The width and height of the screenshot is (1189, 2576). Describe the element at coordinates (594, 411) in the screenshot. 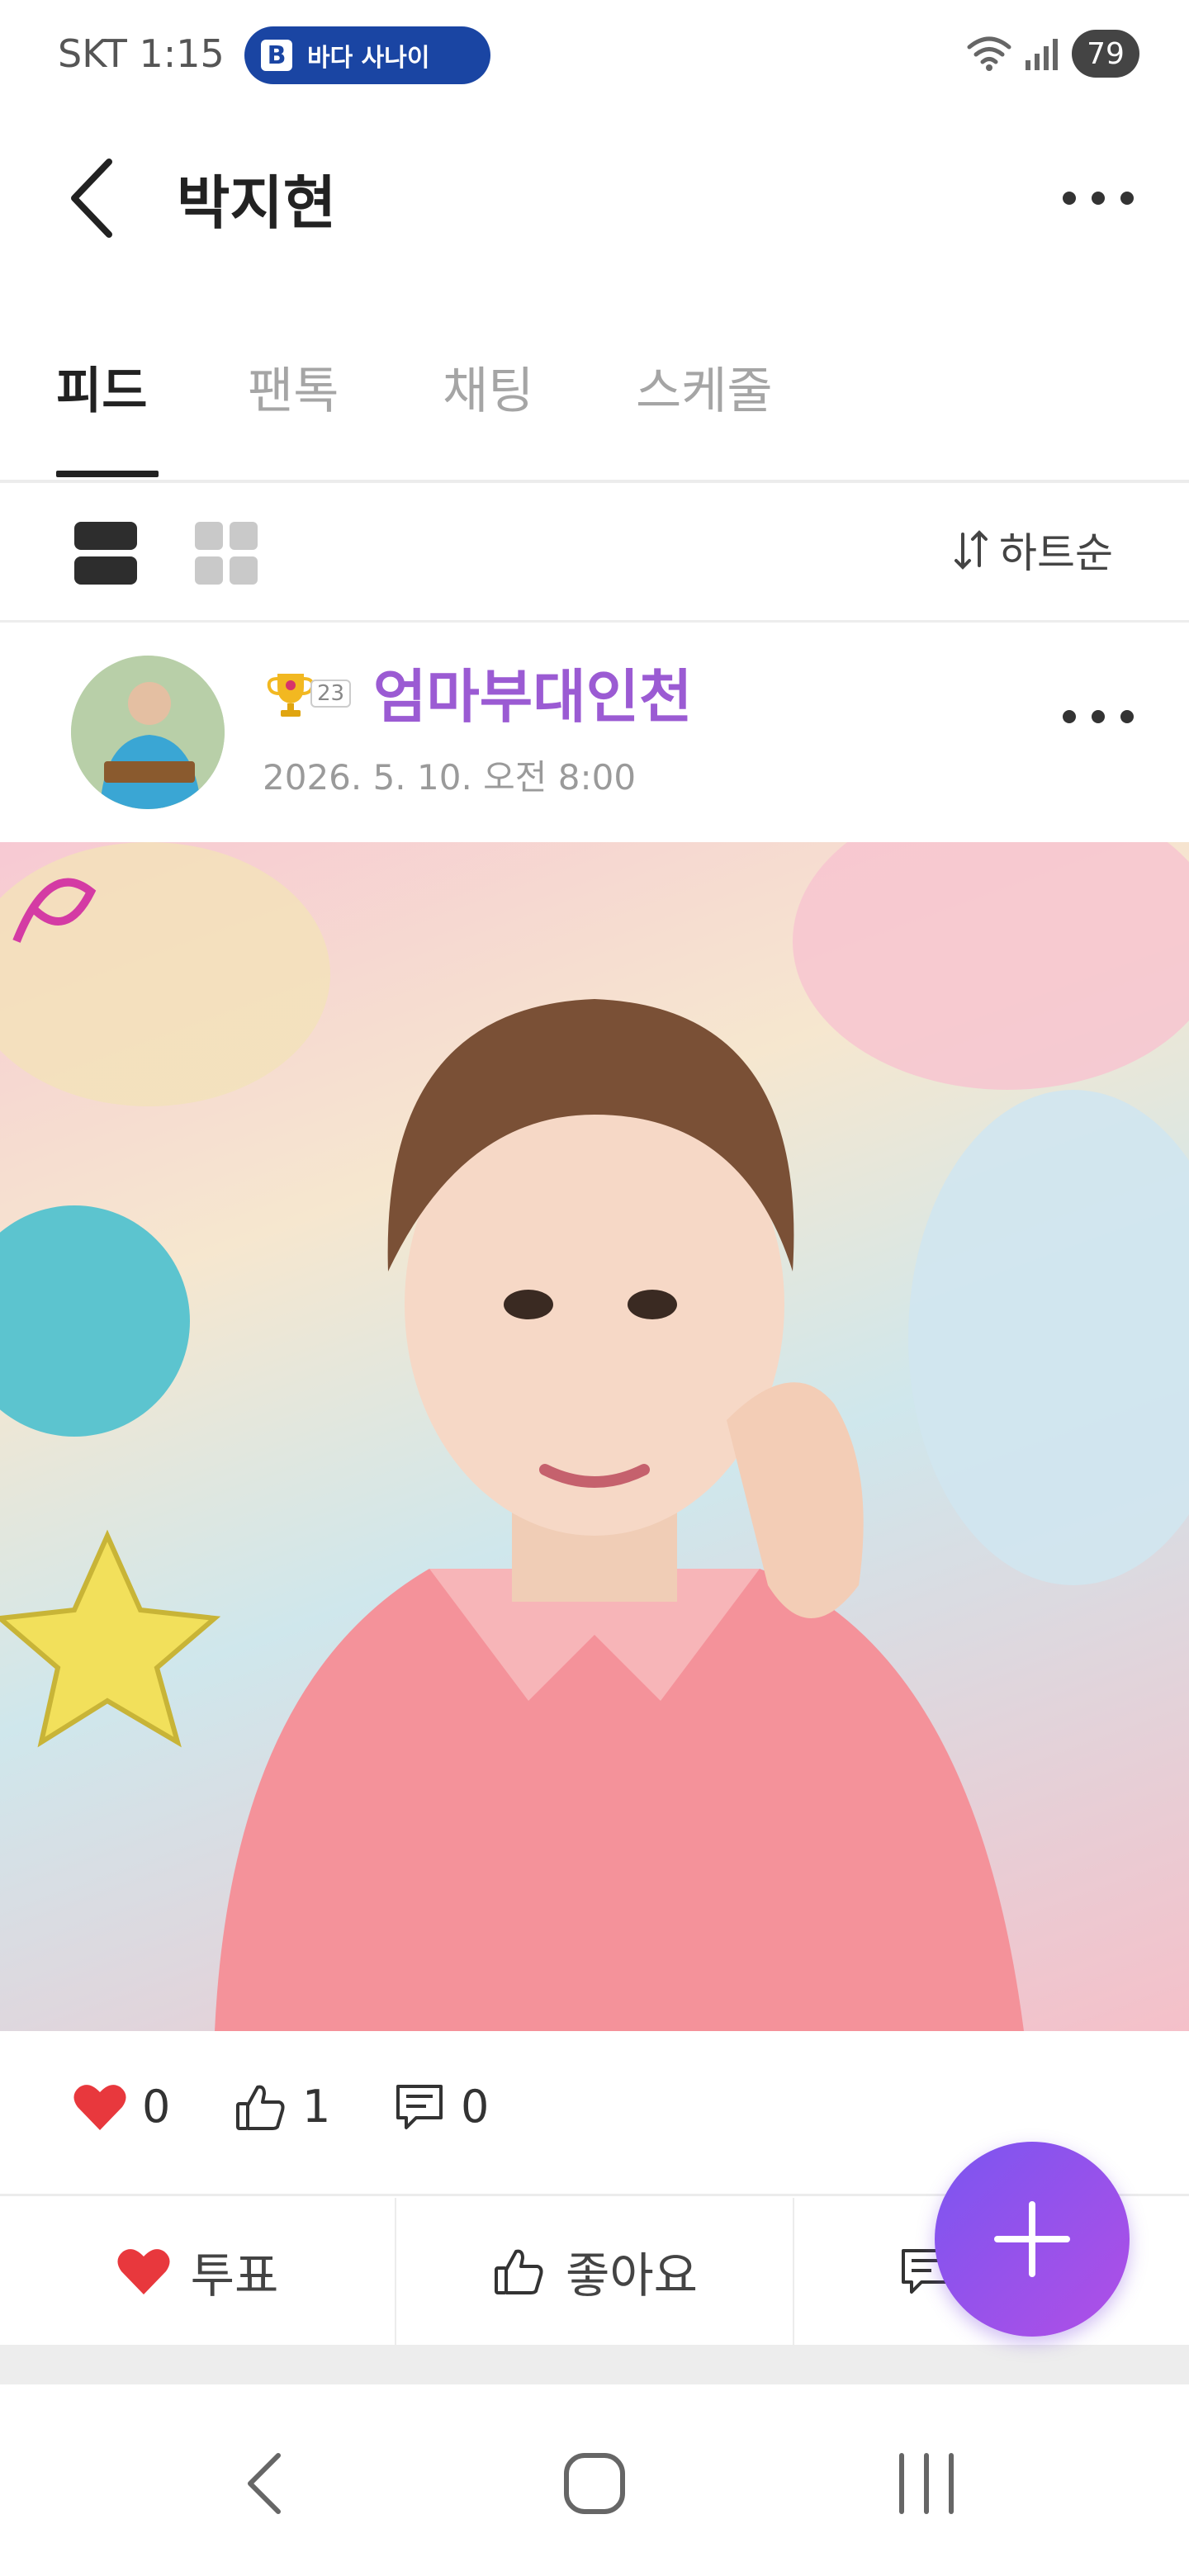

I see `tab-bar: 피드 팬톡 채팅 스케줄` at that location.